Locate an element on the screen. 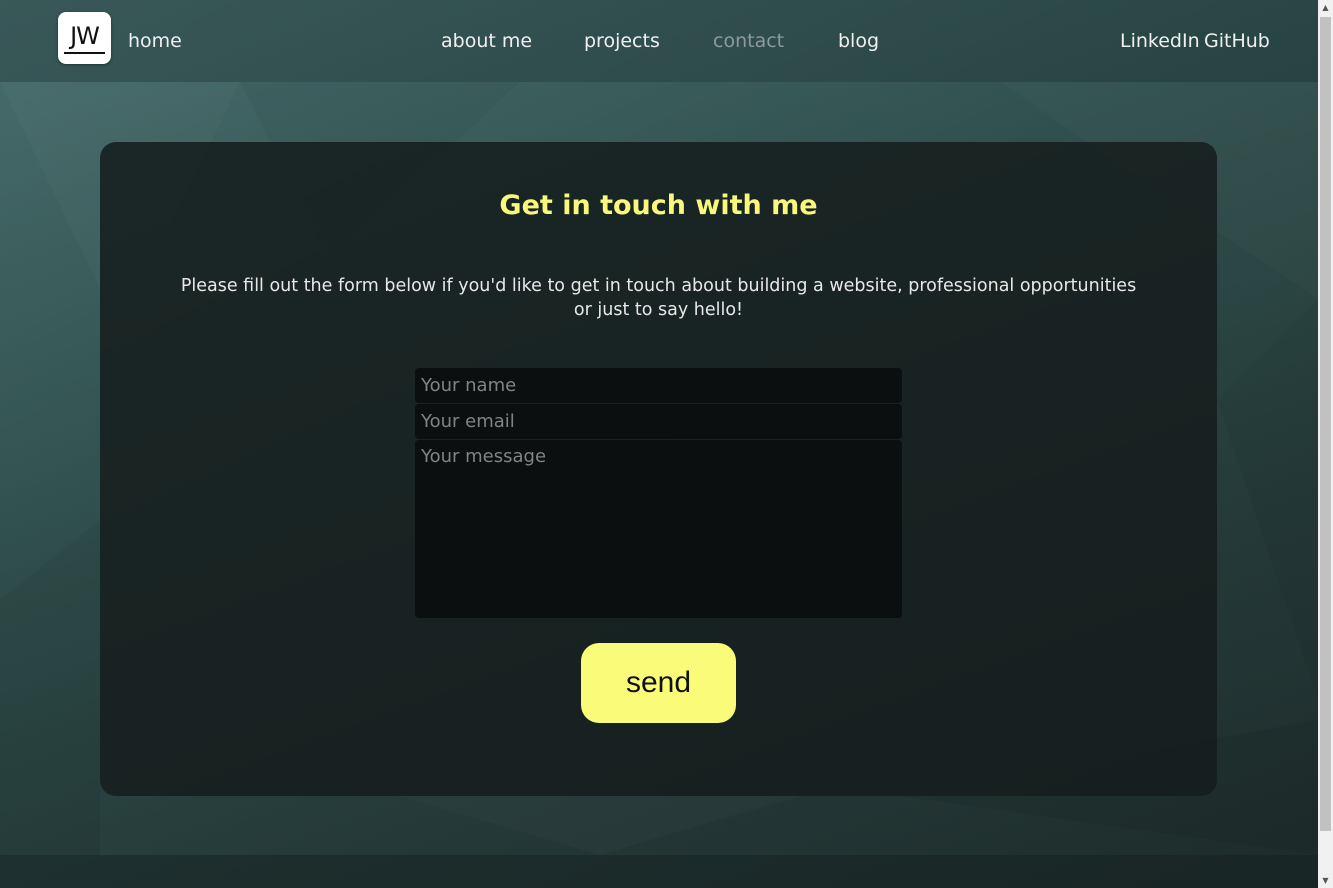 The image size is (1333, 888). scroll-up-arrow-icon: ▲ is located at coordinates (1325, 7).